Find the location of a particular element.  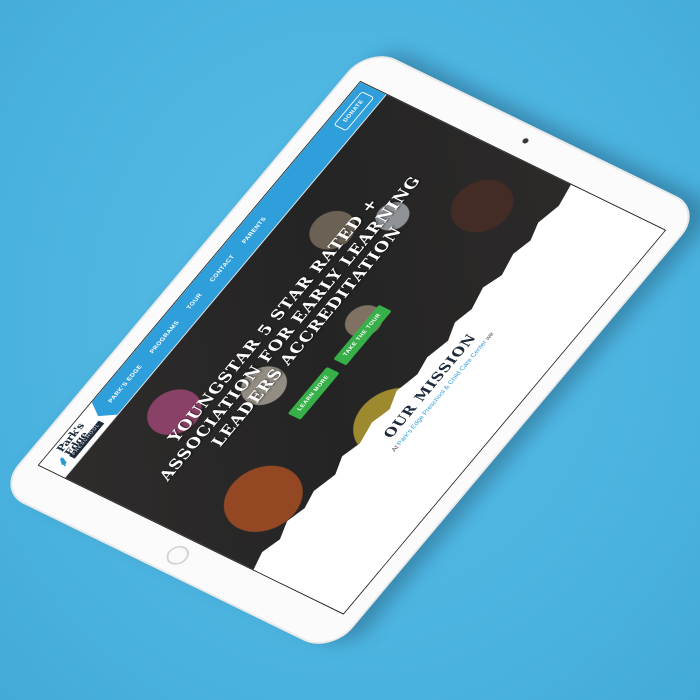

nav-item-tour: TOUR is located at coordinates (194, 301).